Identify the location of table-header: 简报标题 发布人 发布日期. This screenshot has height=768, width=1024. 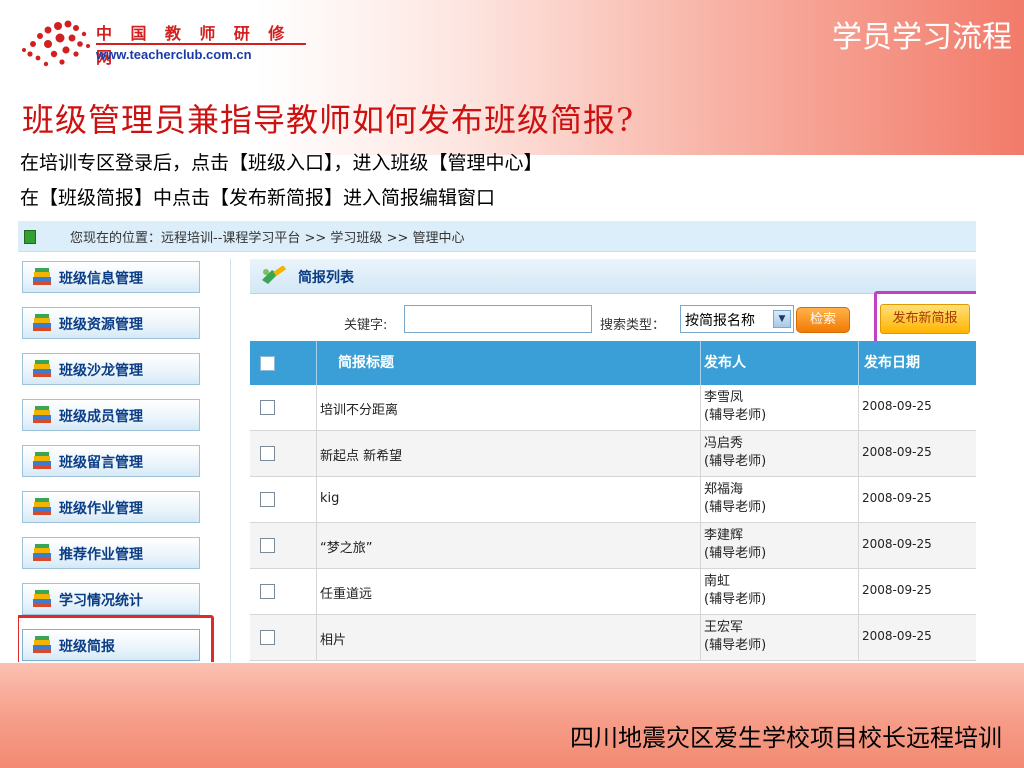
(613, 363).